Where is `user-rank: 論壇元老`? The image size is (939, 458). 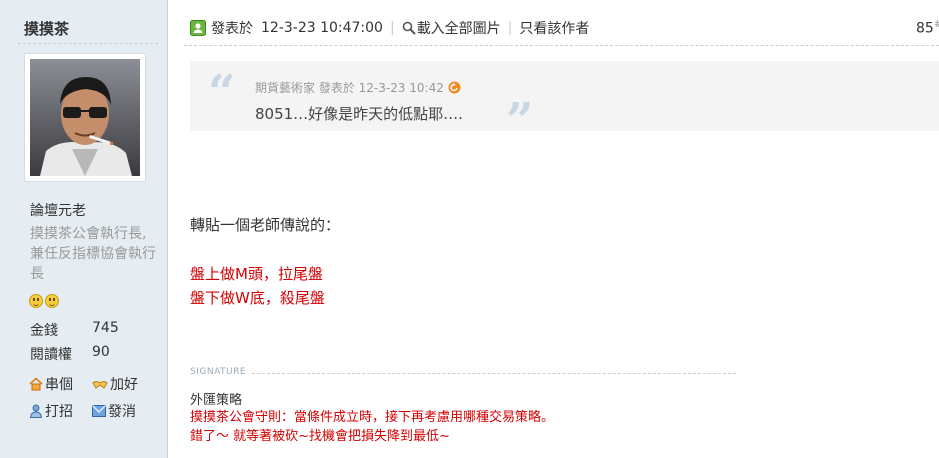
user-rank: 論壇元老 is located at coordinates (58, 211).